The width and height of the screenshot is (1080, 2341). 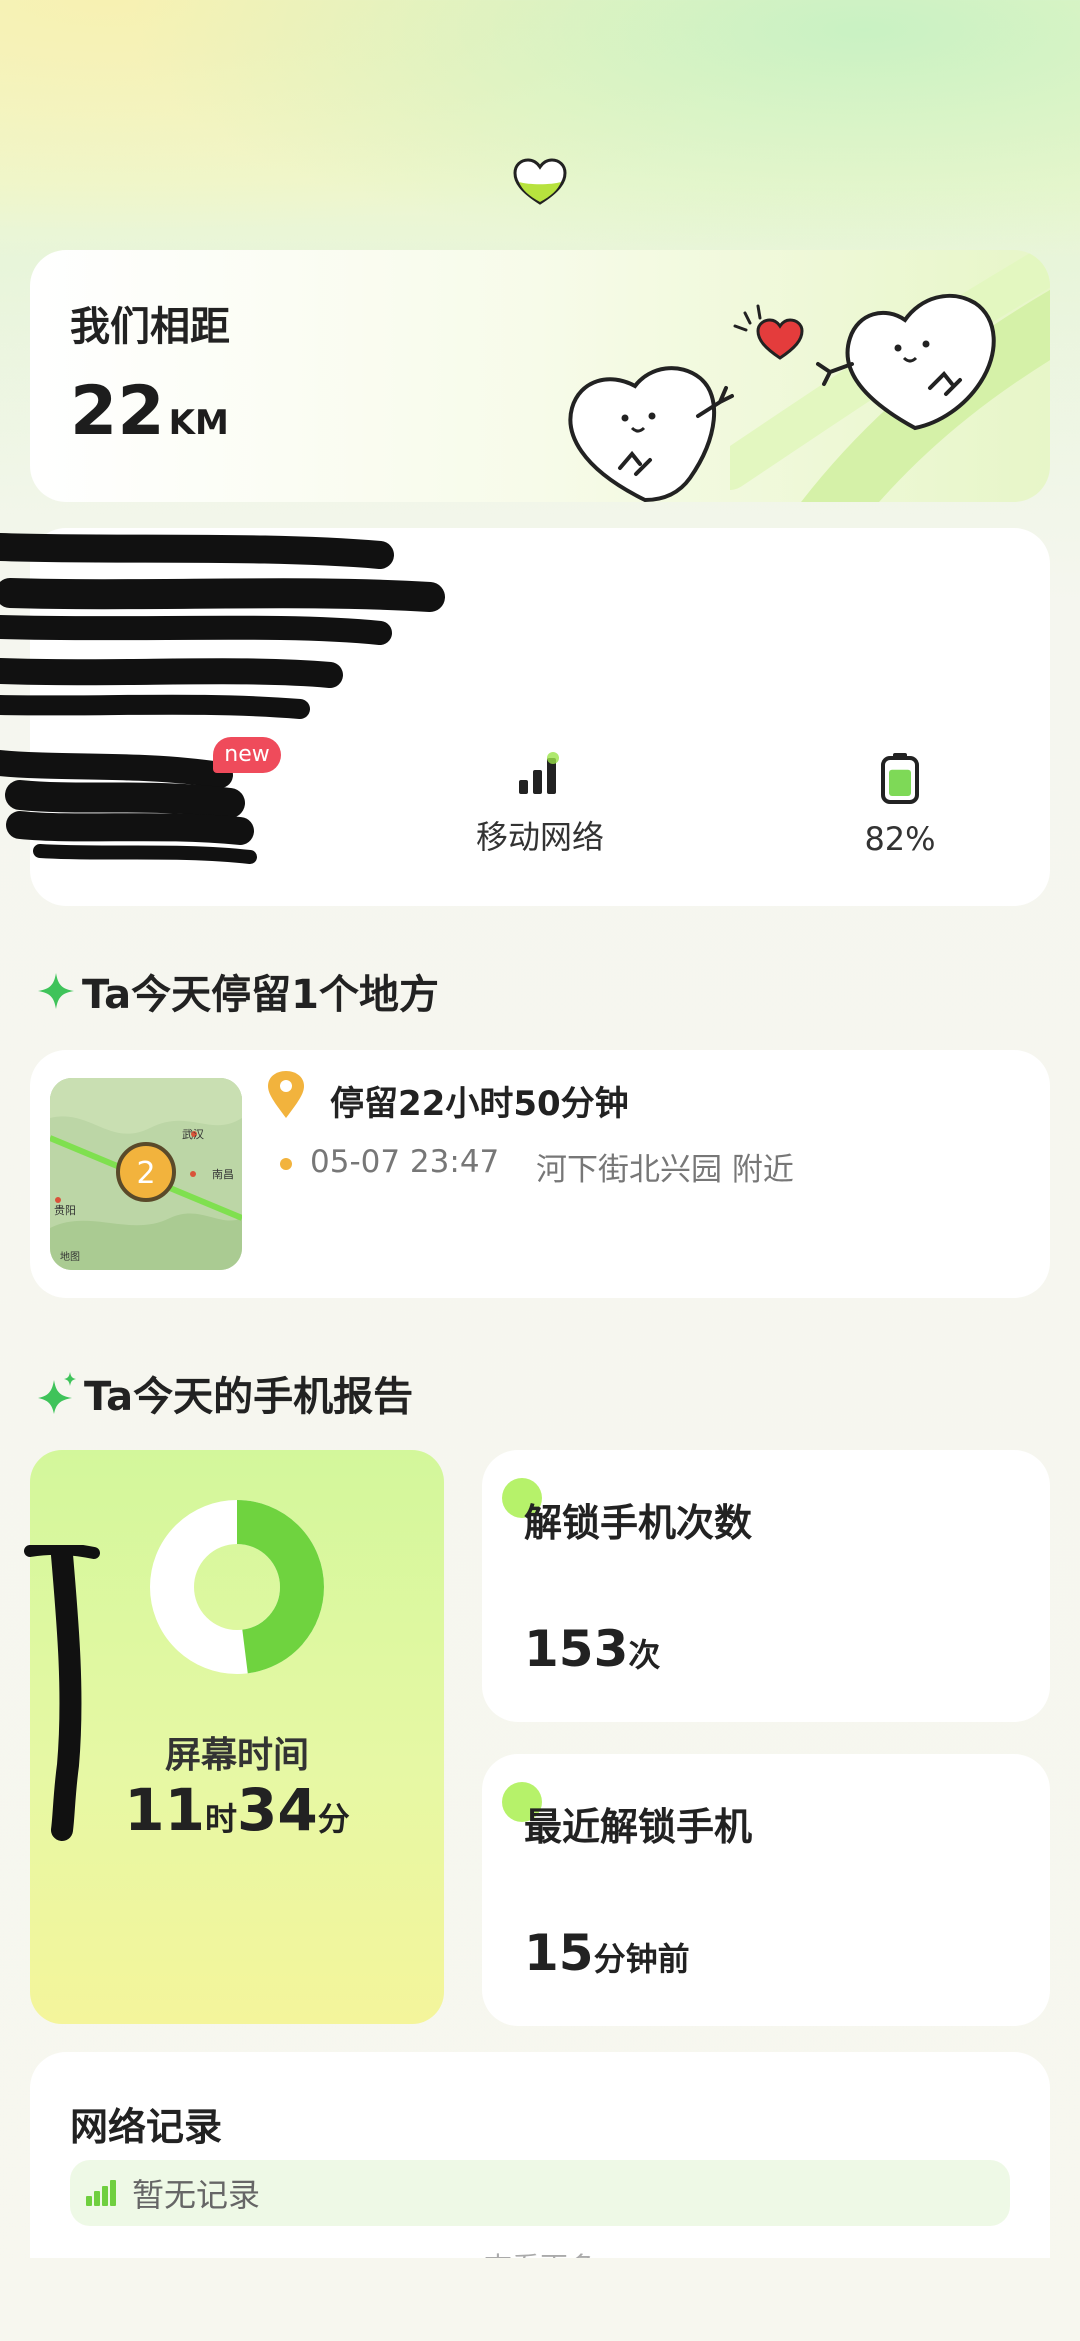 I want to click on distance-value: 22 KM, so click(x=149, y=411).